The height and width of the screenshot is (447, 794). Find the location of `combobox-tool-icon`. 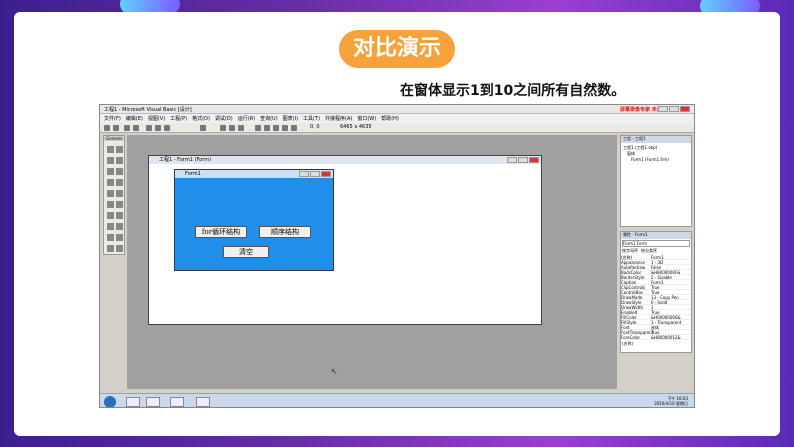

combobox-tool-icon is located at coordinates (110, 193).